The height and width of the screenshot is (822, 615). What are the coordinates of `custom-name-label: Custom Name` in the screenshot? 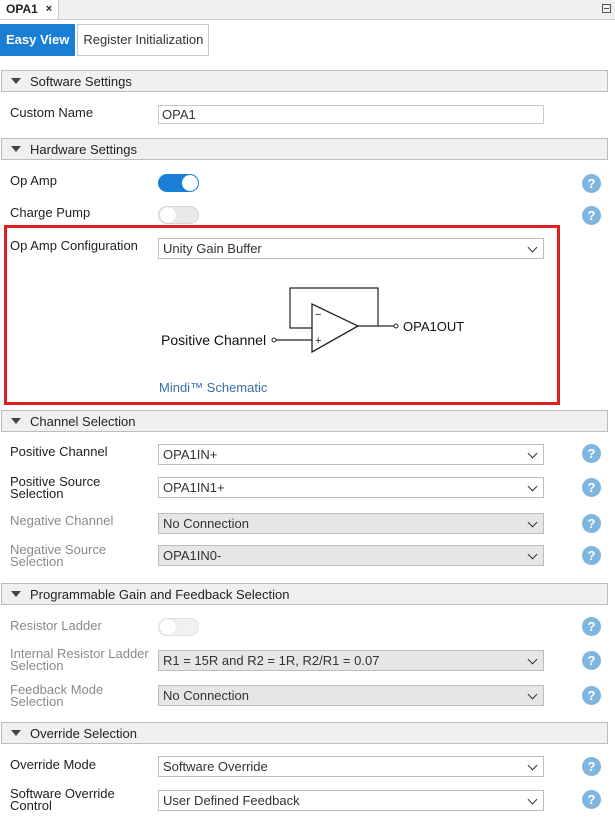 It's located at (52, 112).